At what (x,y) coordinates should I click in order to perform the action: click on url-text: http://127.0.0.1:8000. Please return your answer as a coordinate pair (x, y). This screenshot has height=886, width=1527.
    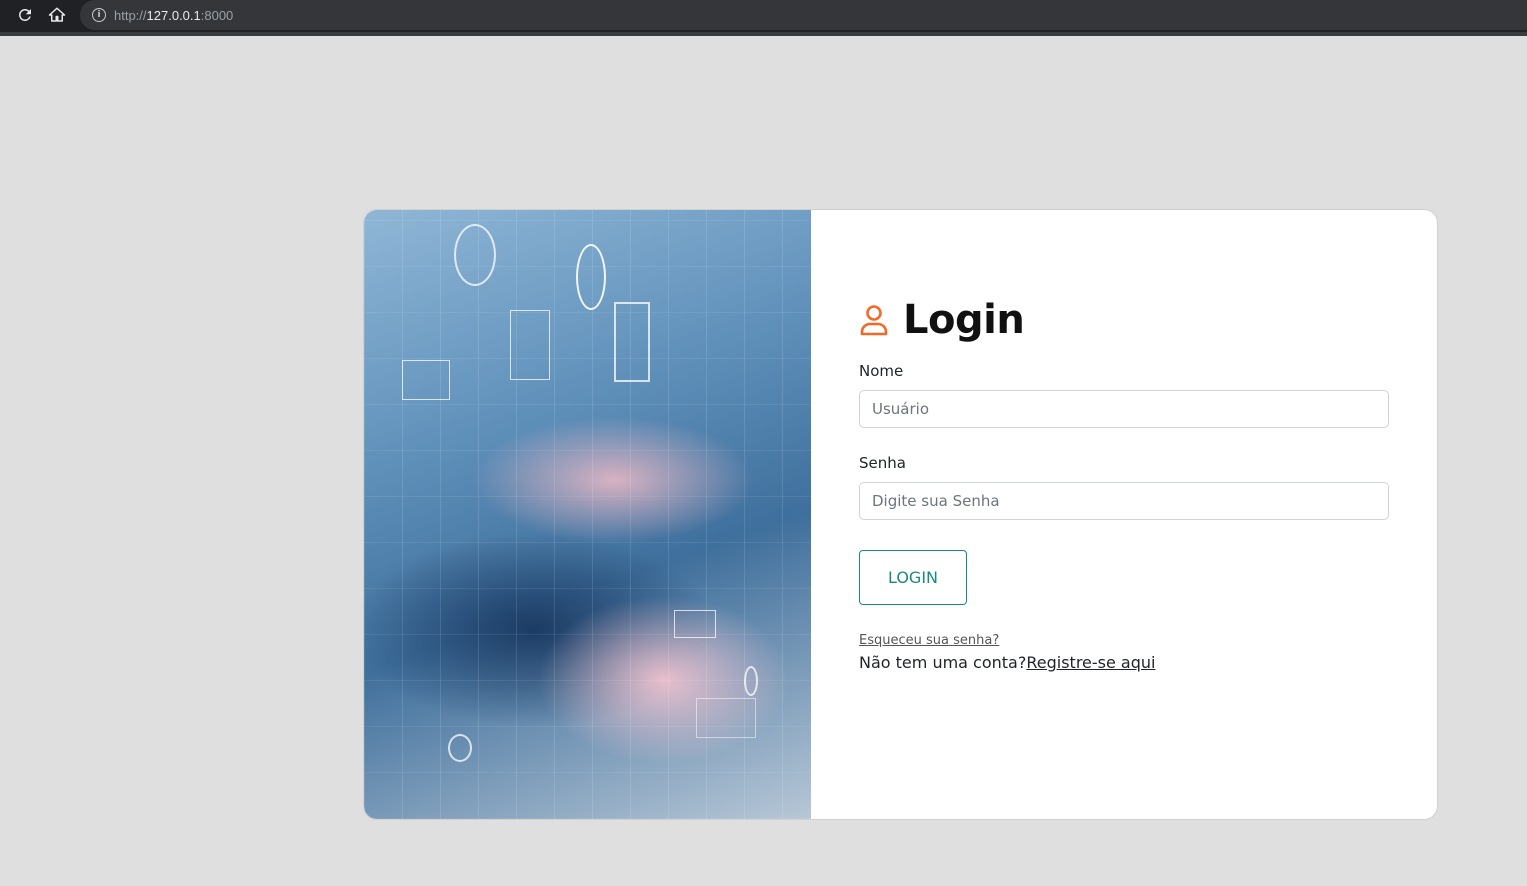
    Looking at the image, I should click on (174, 15).